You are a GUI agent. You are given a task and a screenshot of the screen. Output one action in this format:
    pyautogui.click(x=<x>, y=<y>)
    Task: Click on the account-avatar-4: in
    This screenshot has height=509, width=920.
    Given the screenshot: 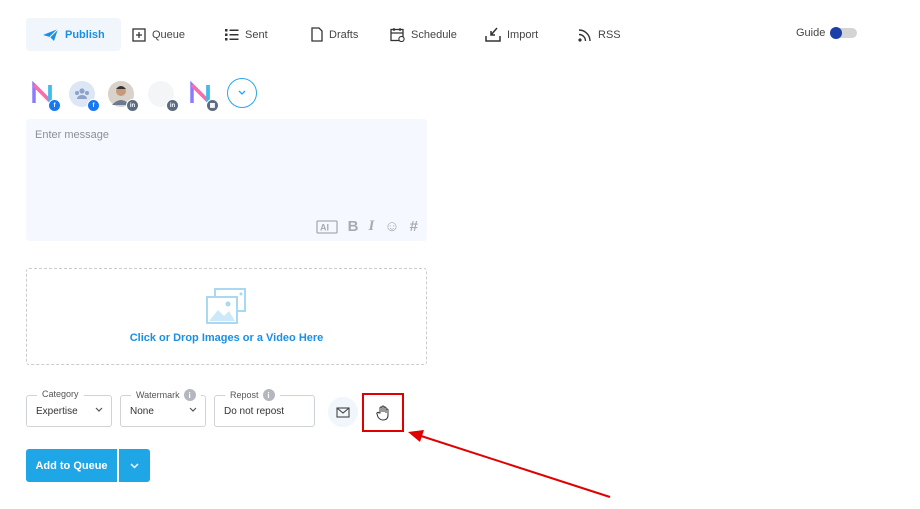 What is the action you would take?
    pyautogui.click(x=163, y=96)
    